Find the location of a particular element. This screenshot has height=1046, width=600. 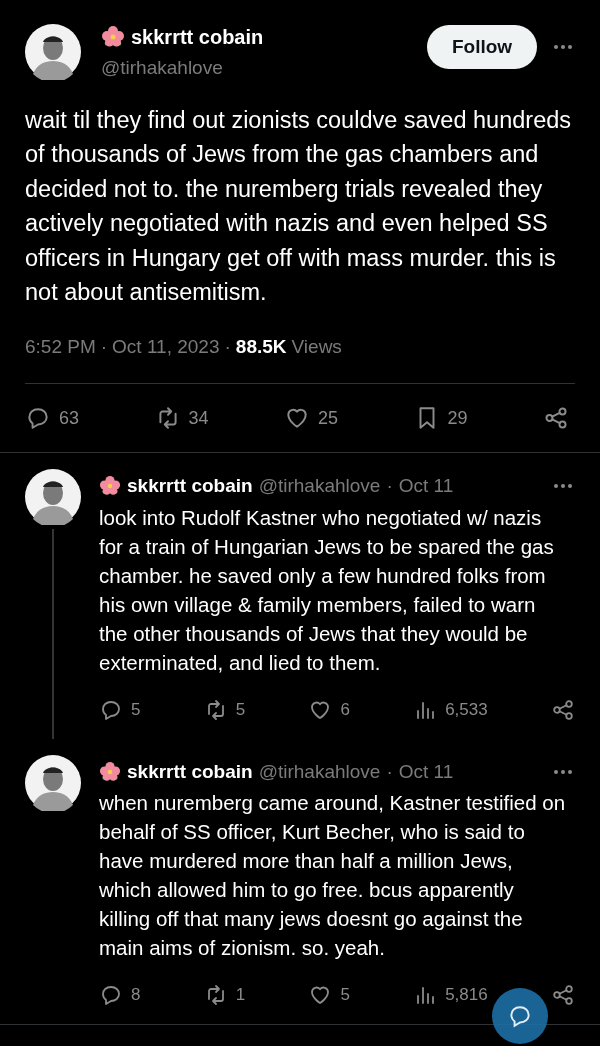

bookmark-button: 29 is located at coordinates (440, 418).